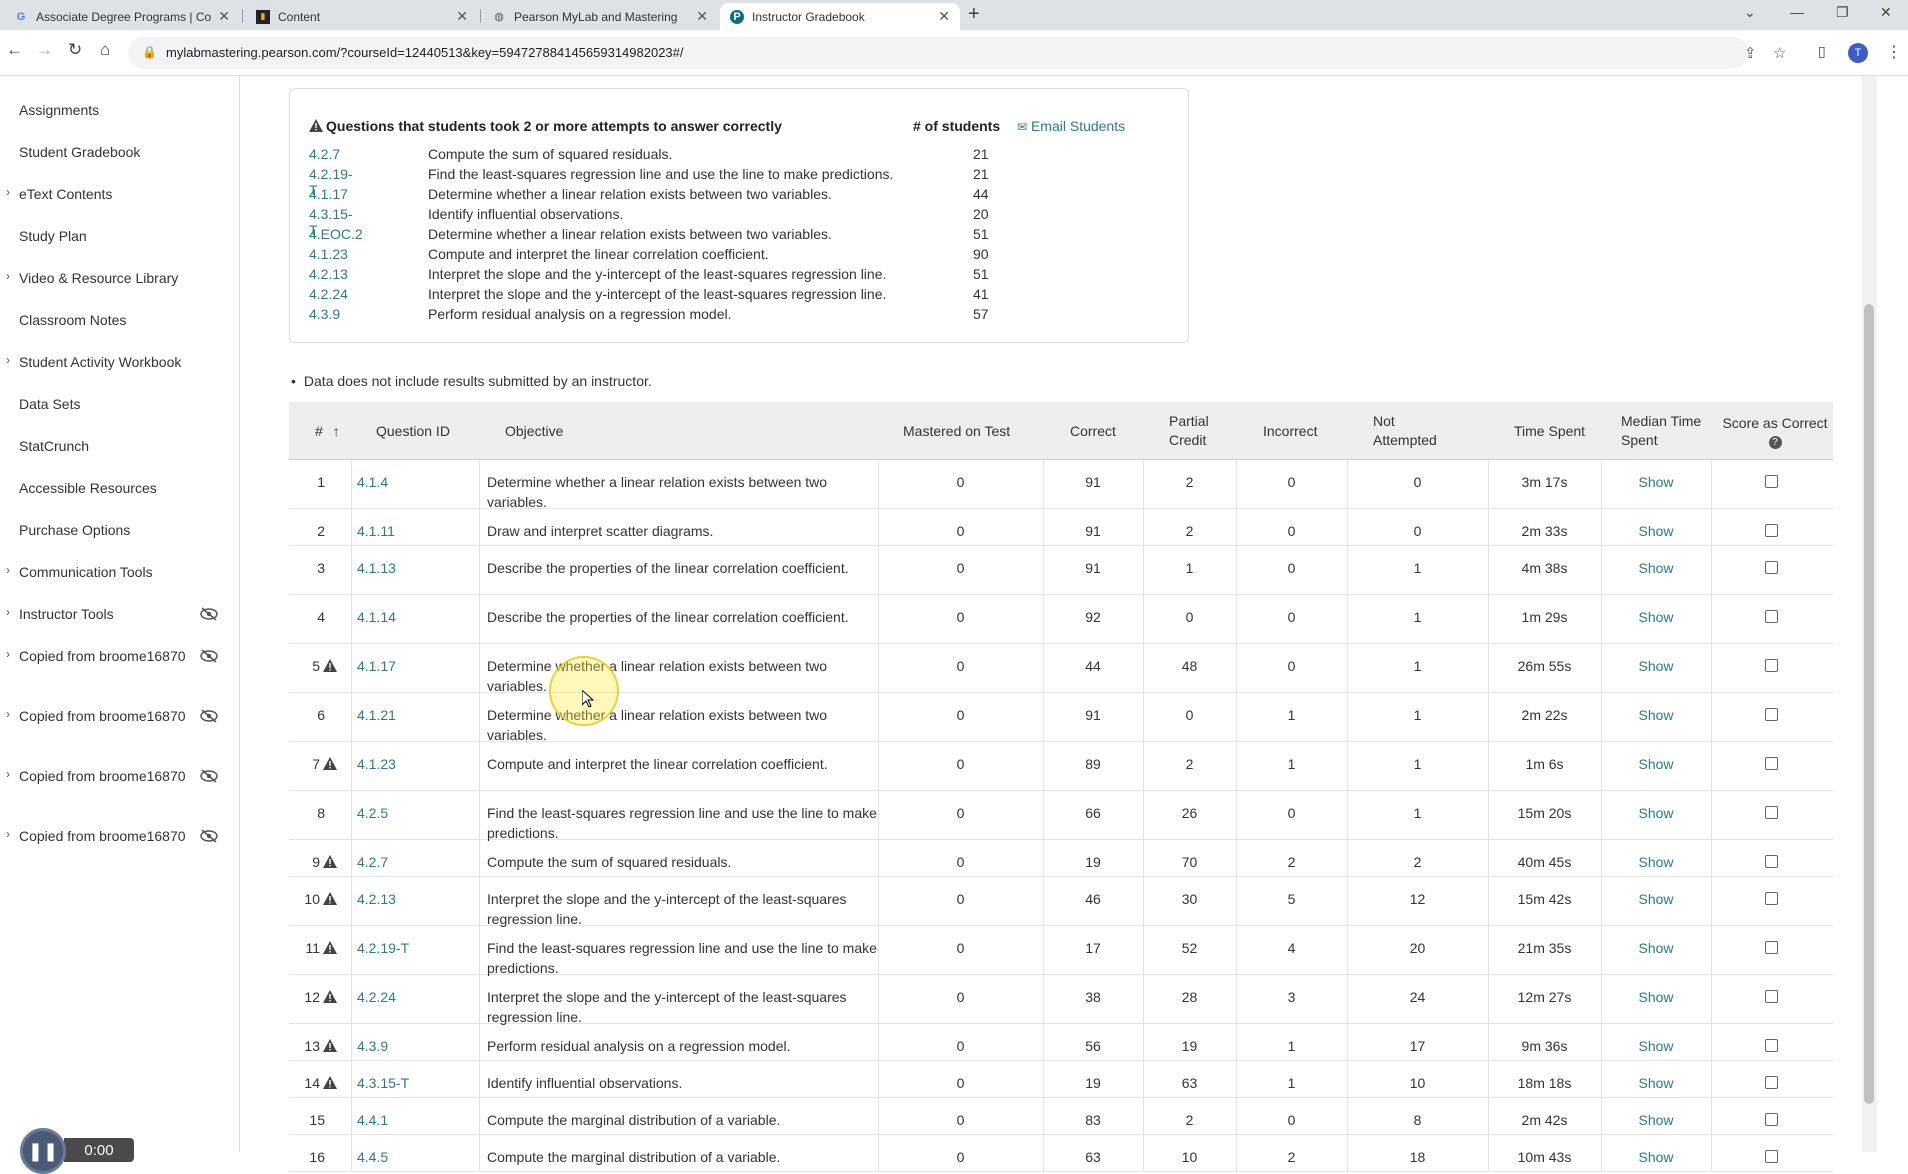  I want to click on sidebar-item-label: Data Sets, so click(50, 404).